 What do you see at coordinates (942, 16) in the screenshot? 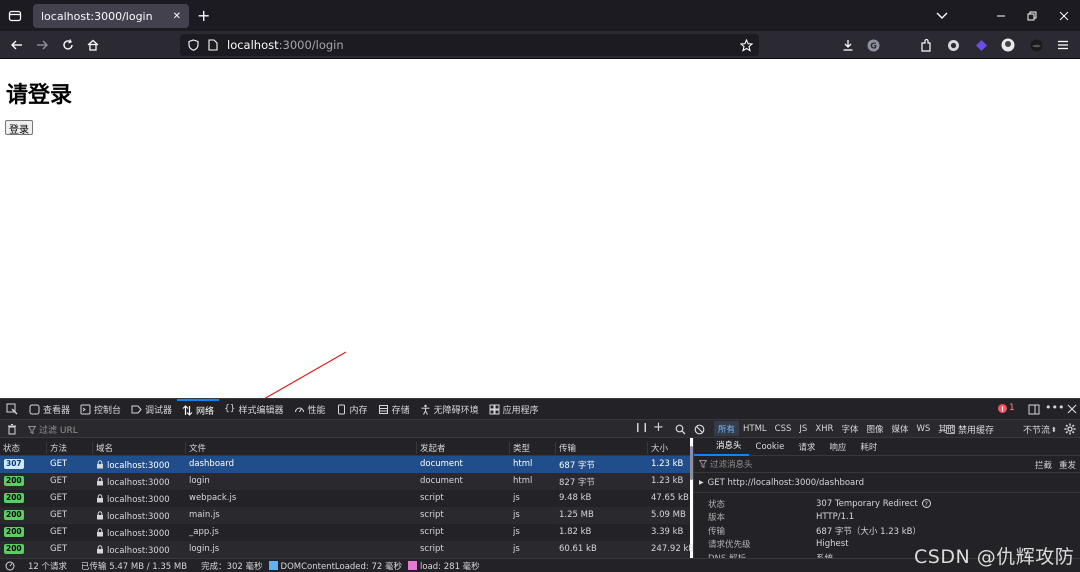
I see `list-all-tabs-icon` at bounding box center [942, 16].